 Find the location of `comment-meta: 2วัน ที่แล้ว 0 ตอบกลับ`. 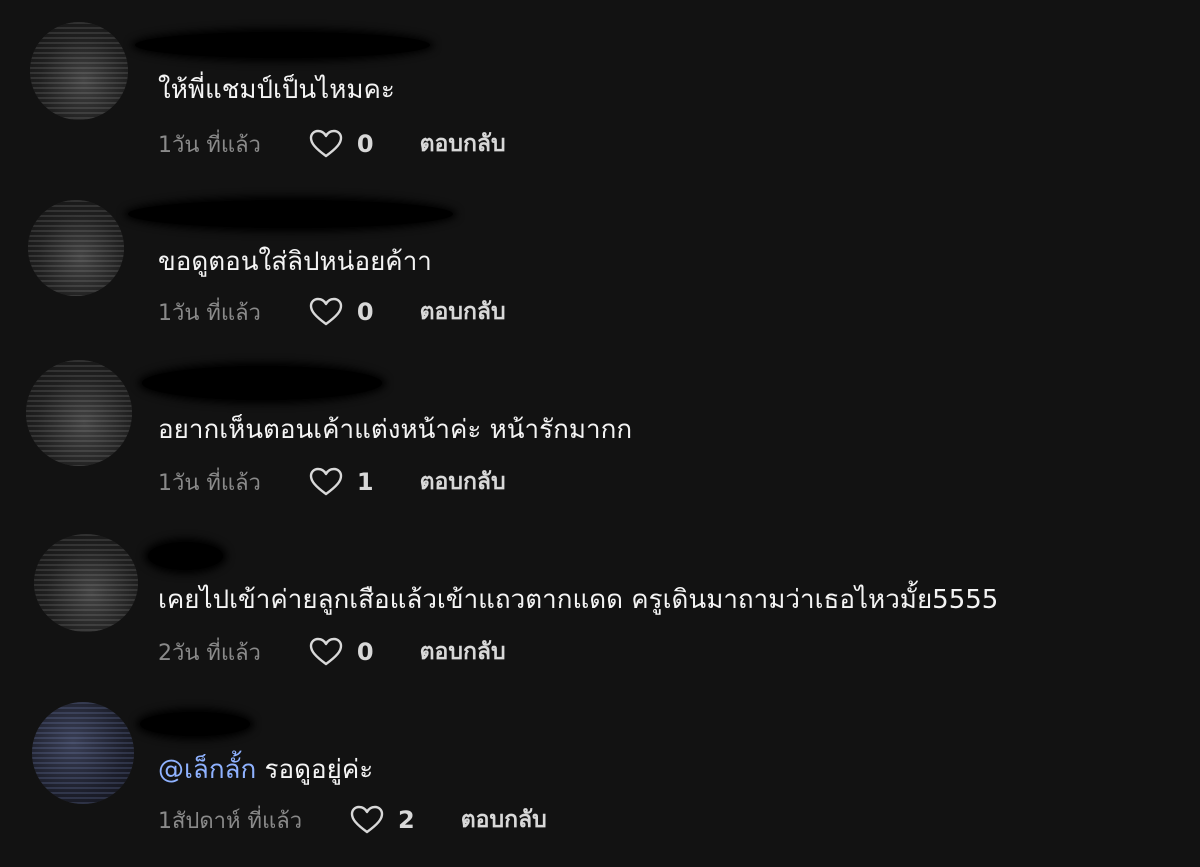

comment-meta: 2วัน ที่แล้ว 0 ตอบกลับ is located at coordinates (332, 652).